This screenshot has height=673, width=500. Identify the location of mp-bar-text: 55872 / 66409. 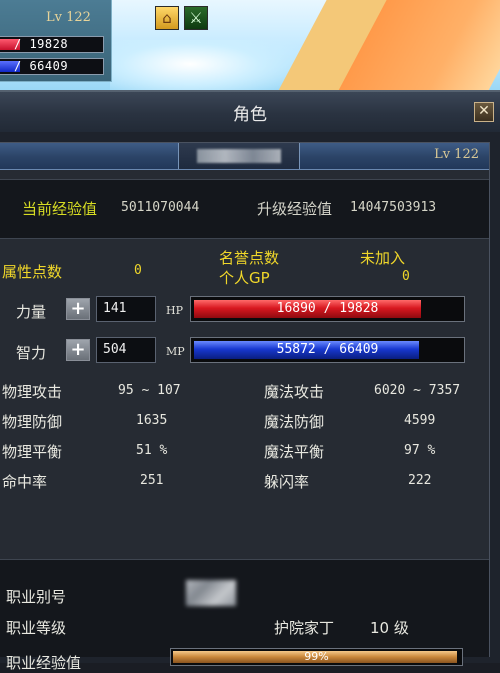
(327, 349).